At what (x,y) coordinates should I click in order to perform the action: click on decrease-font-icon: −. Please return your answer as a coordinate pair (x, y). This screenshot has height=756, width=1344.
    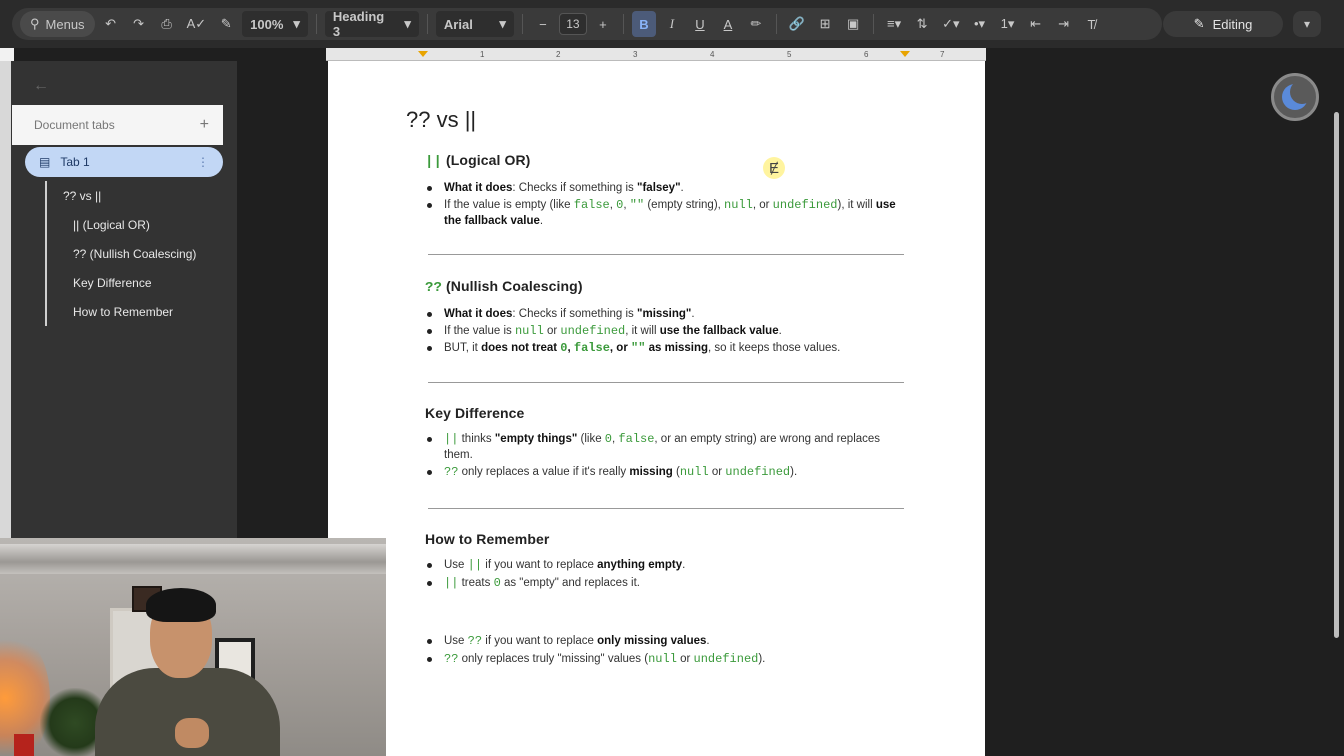
    Looking at the image, I should click on (543, 24).